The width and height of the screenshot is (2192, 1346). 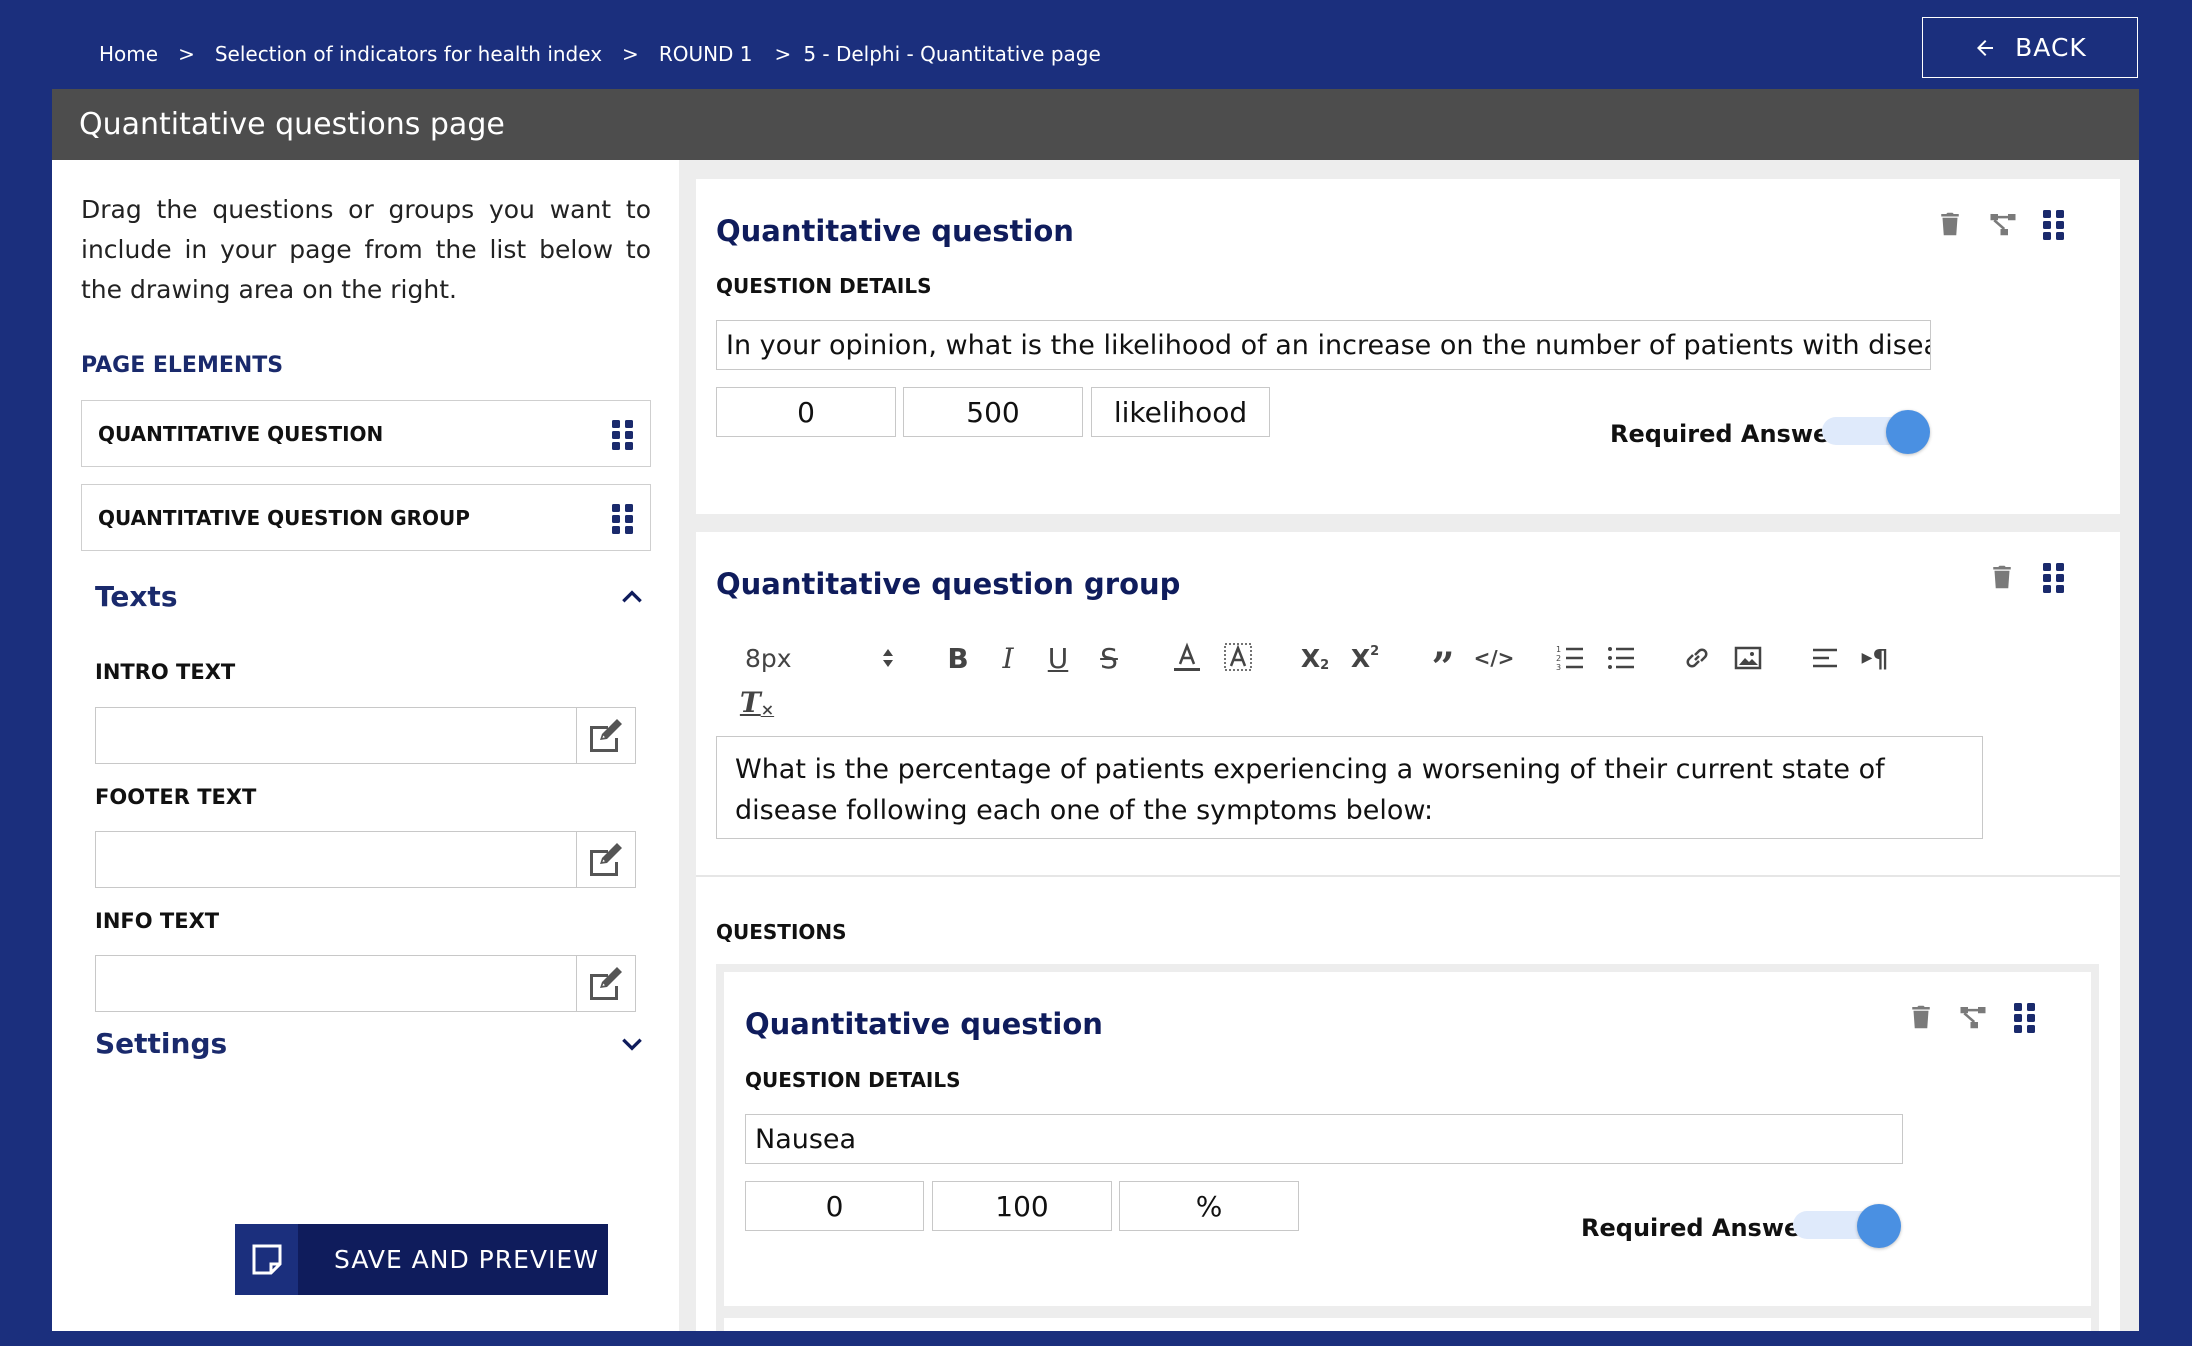 What do you see at coordinates (136, 596) in the screenshot?
I see `texts-title: Texts` at bounding box center [136, 596].